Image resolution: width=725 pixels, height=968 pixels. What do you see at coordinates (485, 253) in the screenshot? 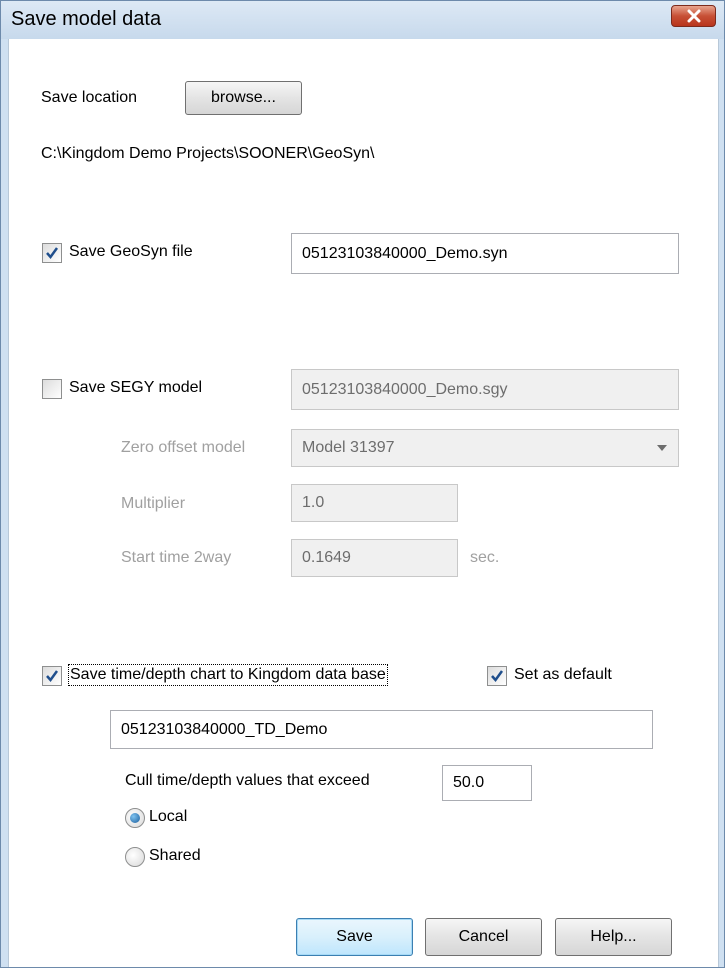
I see `geosyn-filename-field: 05123103840000_Demo.syn` at bounding box center [485, 253].